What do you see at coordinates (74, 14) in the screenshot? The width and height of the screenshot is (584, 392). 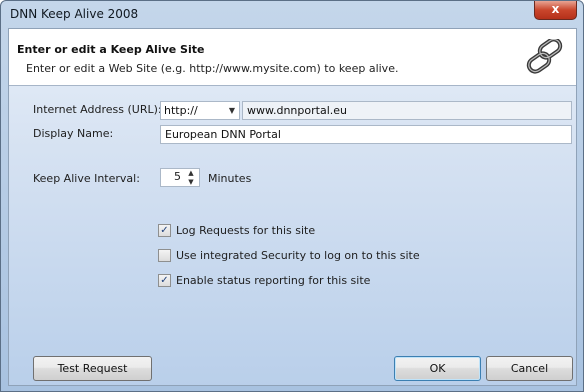 I see `window-title: DNN Keep Alive 2008` at bounding box center [74, 14].